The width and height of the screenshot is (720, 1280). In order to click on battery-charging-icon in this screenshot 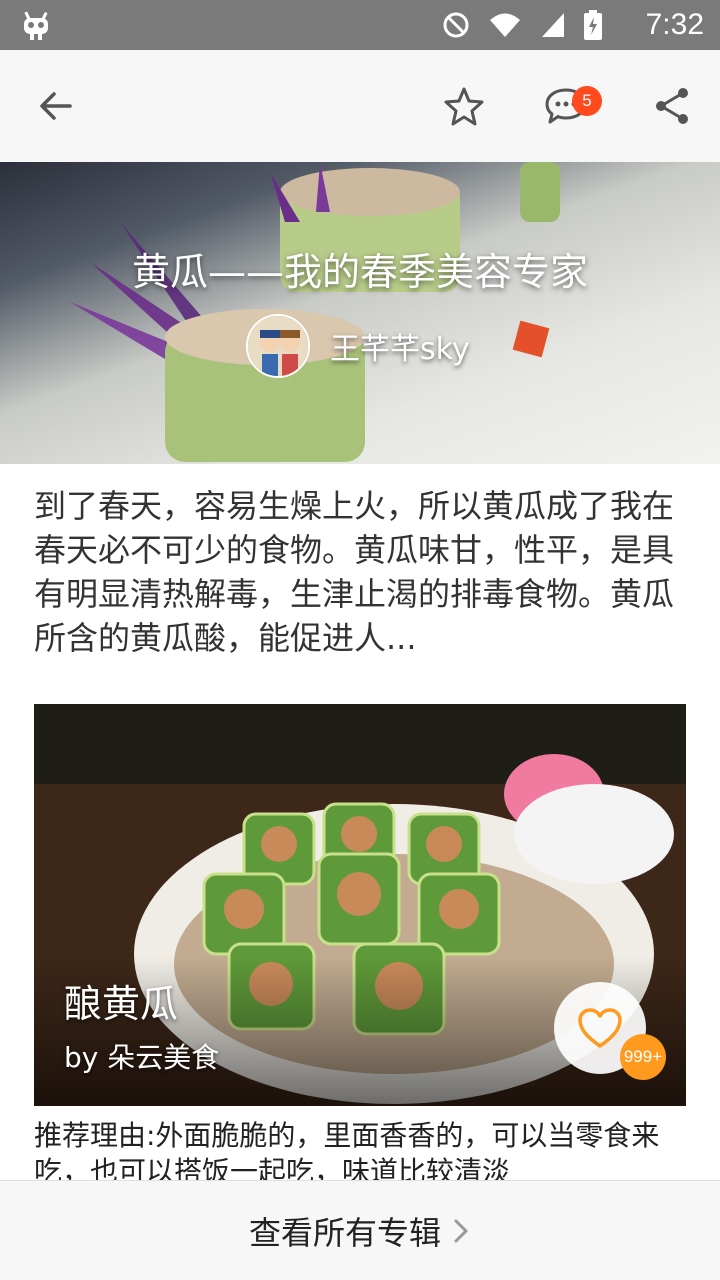, I will do `click(593, 25)`.